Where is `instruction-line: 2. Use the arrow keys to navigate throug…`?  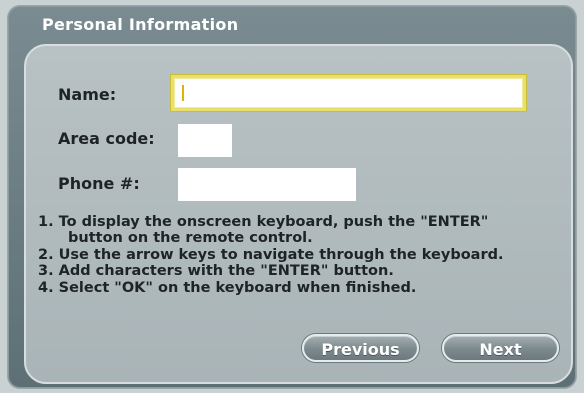
instruction-line: 2. Use the arrow keys to navigate throug… is located at coordinates (271, 254).